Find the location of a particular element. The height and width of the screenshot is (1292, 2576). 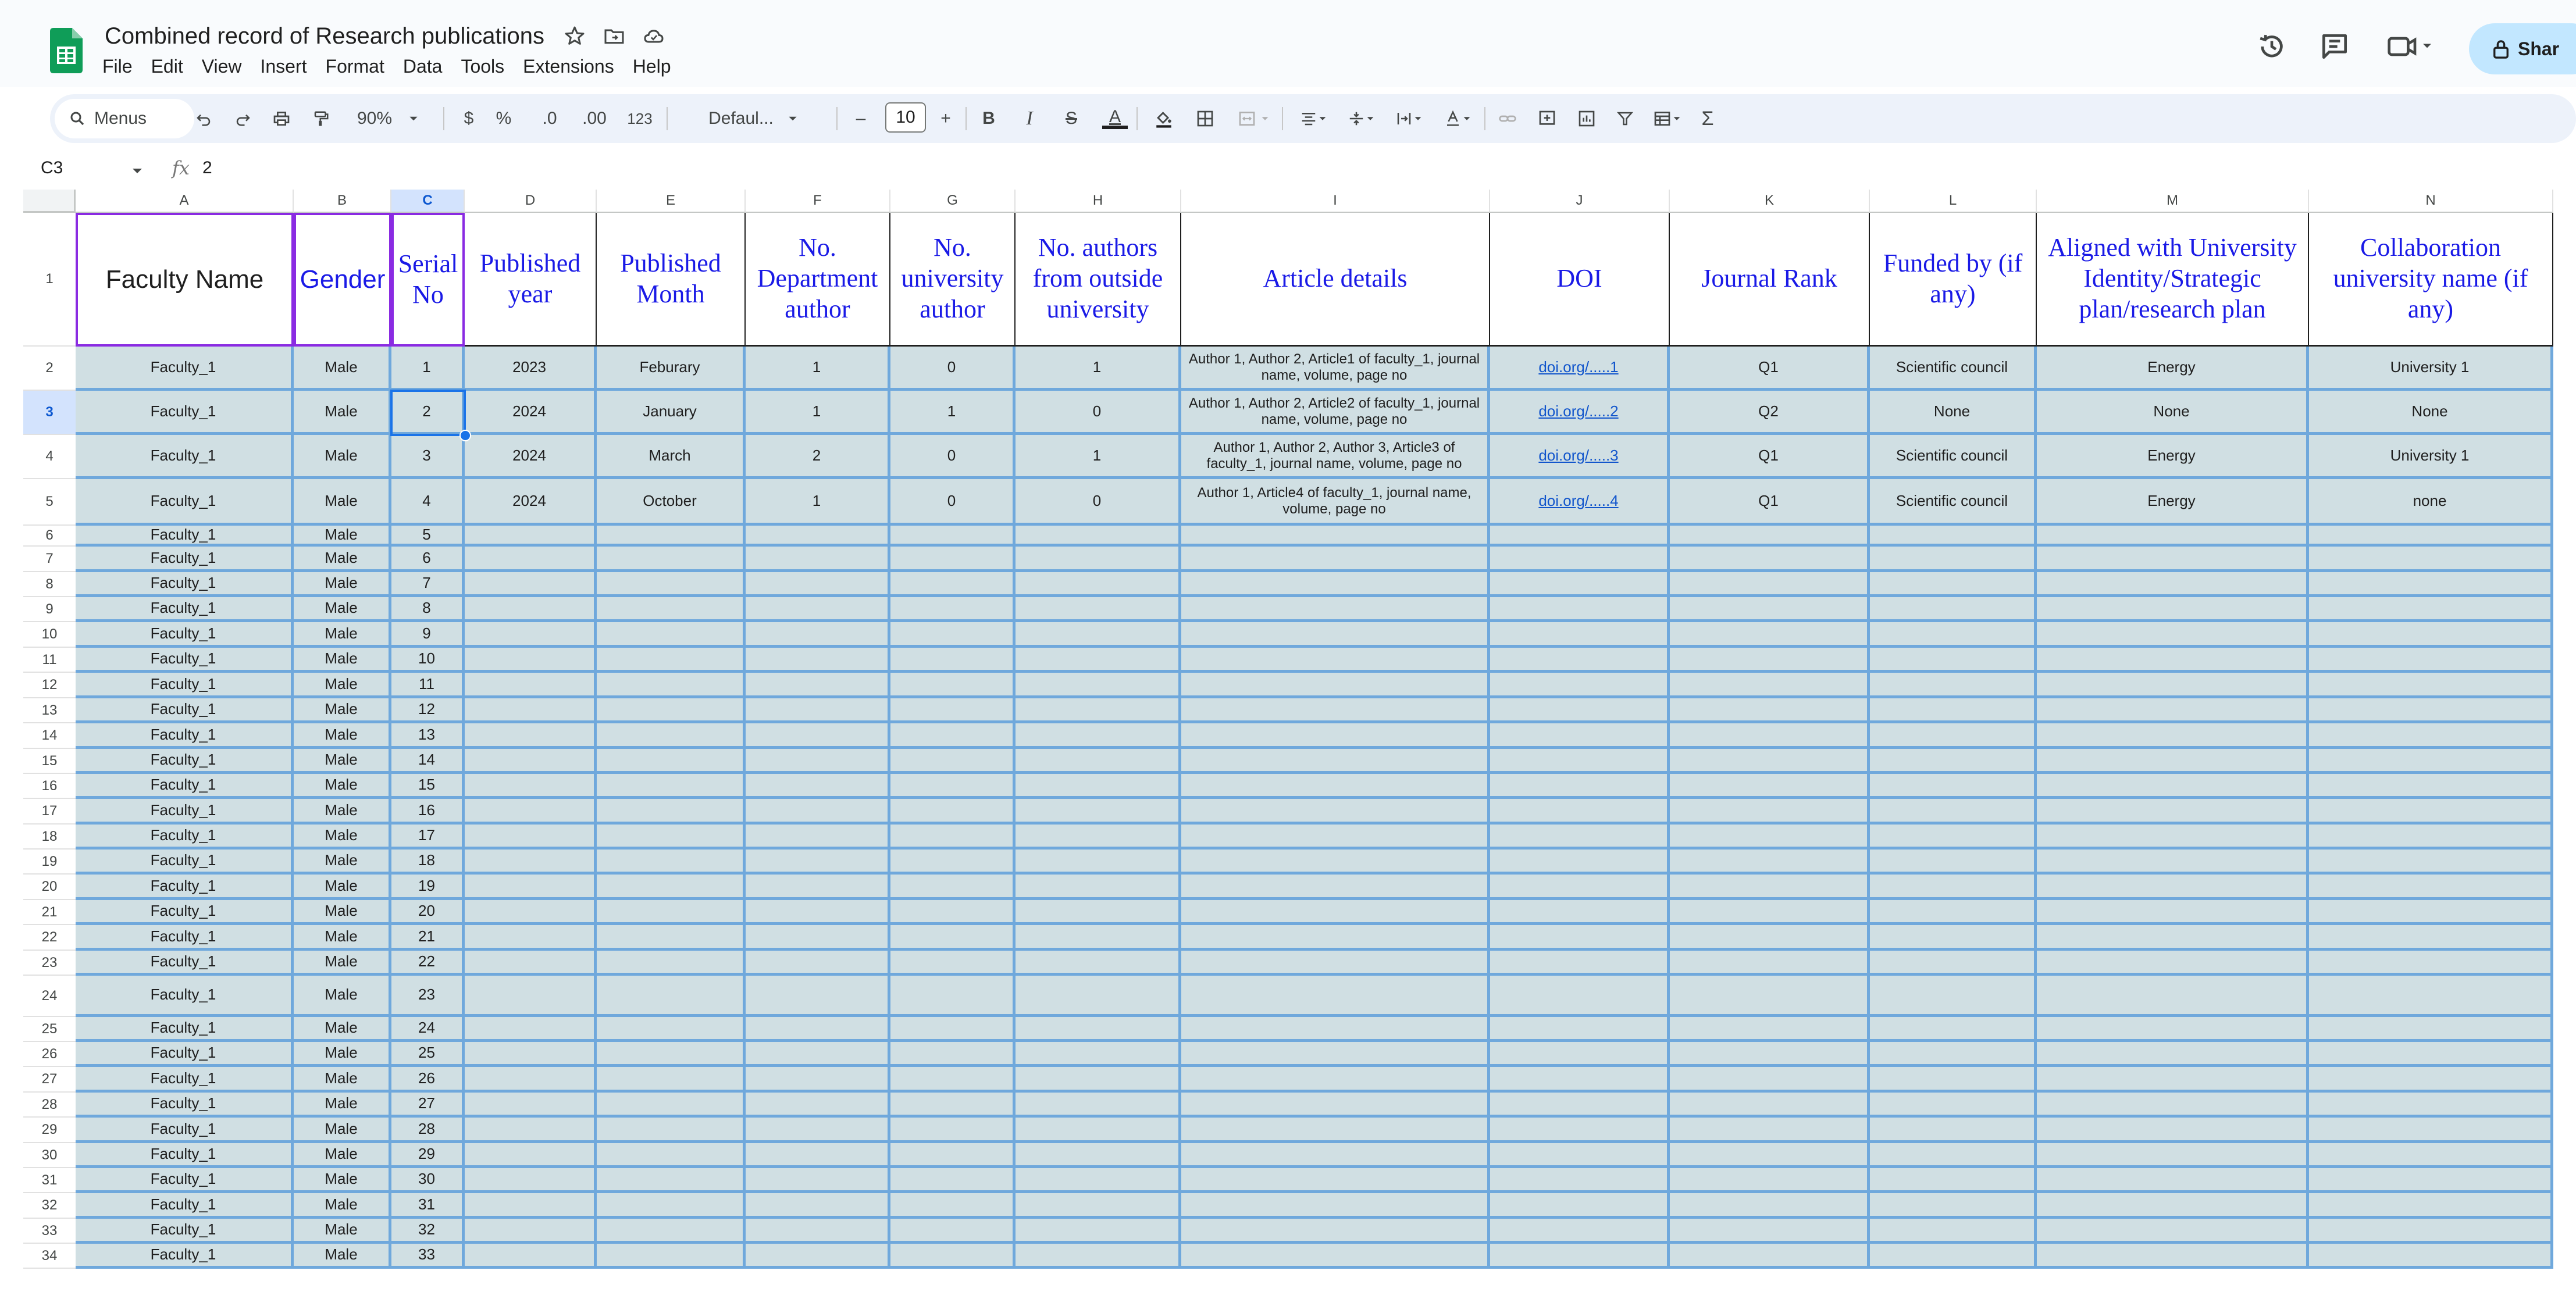

cell-d13 is located at coordinates (531, 710).